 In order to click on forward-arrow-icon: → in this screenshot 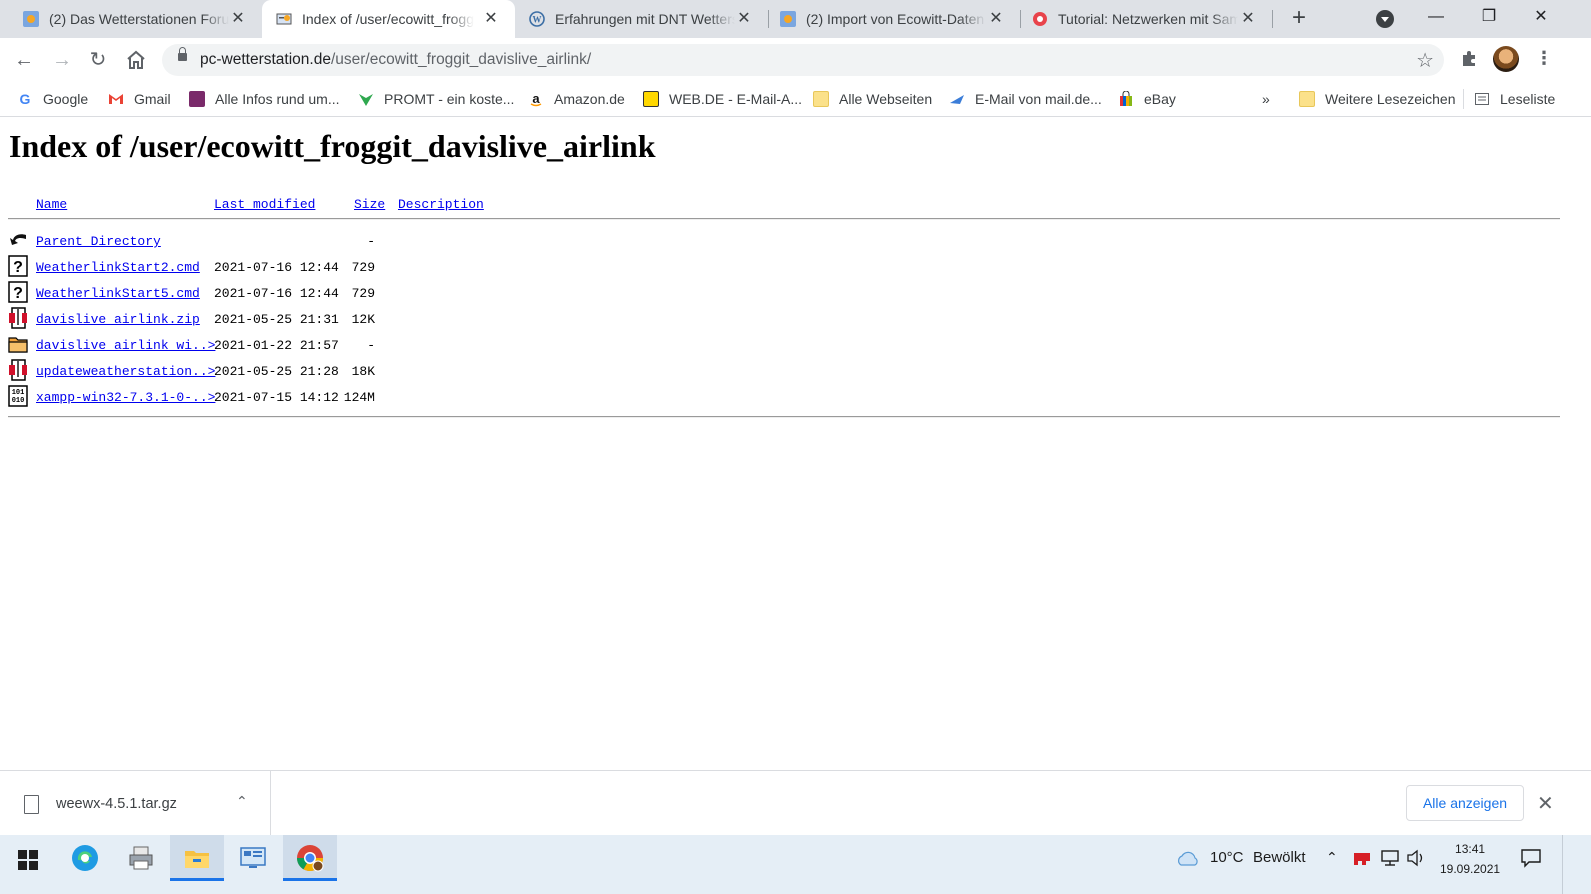, I will do `click(62, 60)`.